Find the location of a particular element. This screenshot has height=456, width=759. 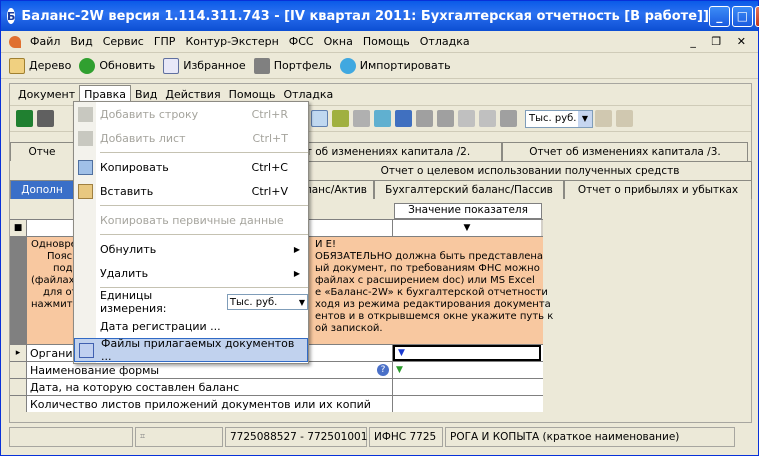

tab-balance-assets: ланс/Актив is located at coordinates (336, 189).